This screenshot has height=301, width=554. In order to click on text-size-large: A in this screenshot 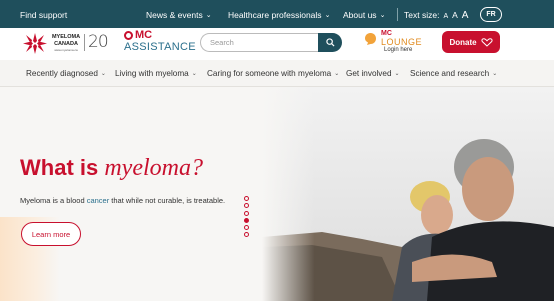, I will do `click(465, 15)`.